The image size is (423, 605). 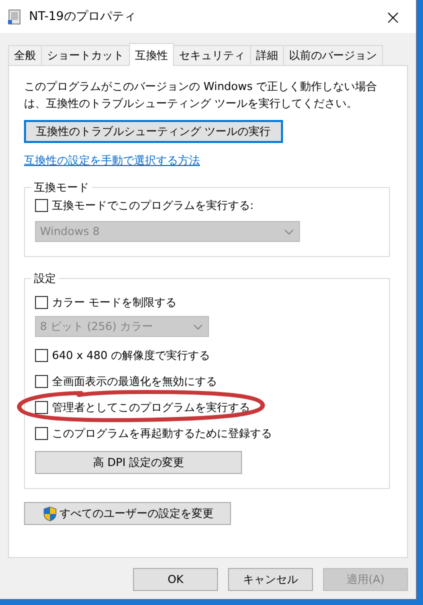 I want to click on tab: 以前のバージョン, so click(x=333, y=55).